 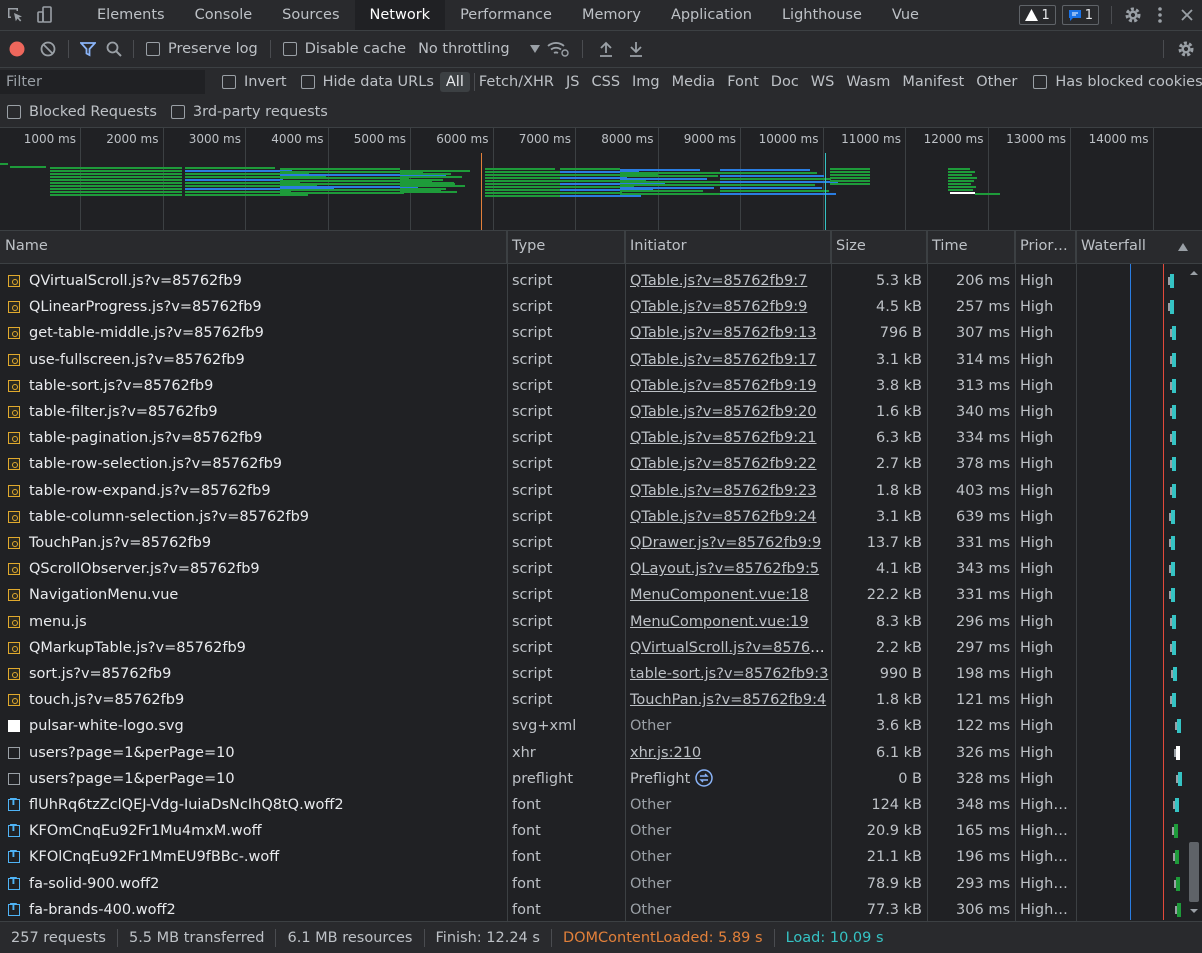 What do you see at coordinates (45, 15) in the screenshot?
I see `device-toolbar-icon` at bounding box center [45, 15].